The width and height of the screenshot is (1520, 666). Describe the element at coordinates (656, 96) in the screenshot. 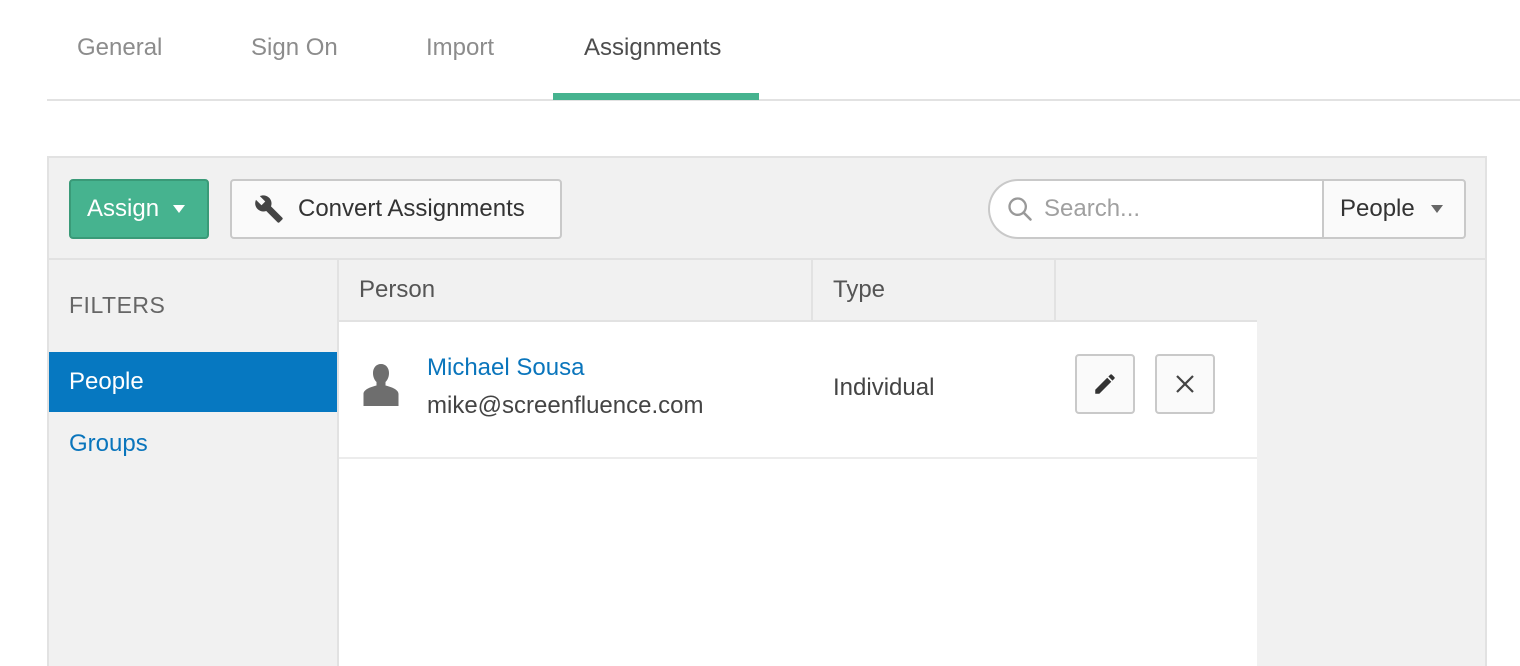

I see `active-tab-indicator` at that location.